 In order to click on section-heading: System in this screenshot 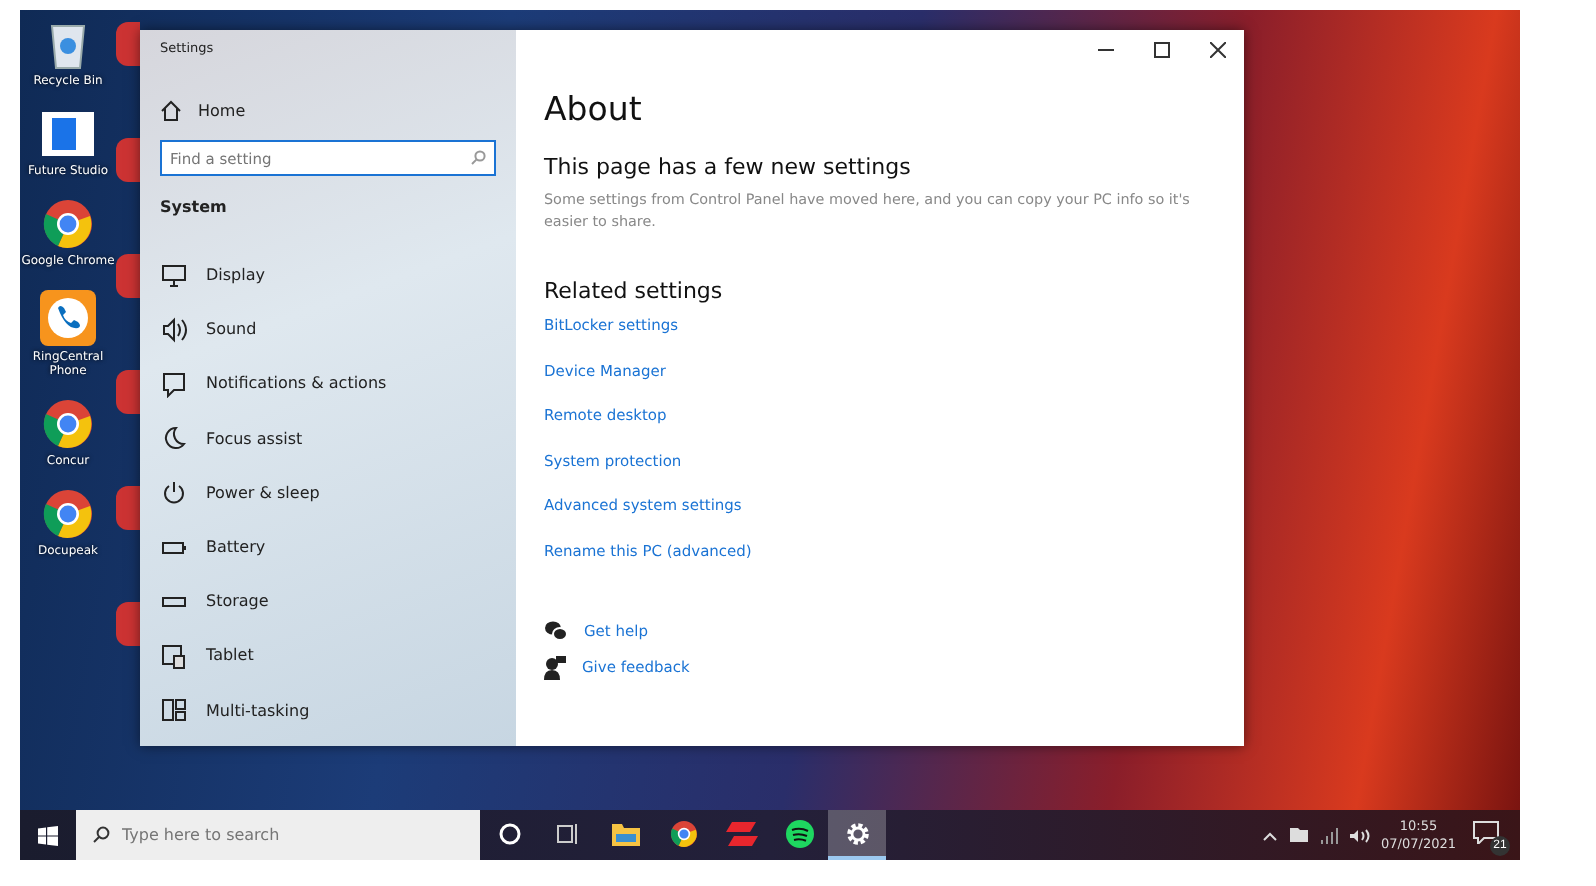, I will do `click(194, 207)`.